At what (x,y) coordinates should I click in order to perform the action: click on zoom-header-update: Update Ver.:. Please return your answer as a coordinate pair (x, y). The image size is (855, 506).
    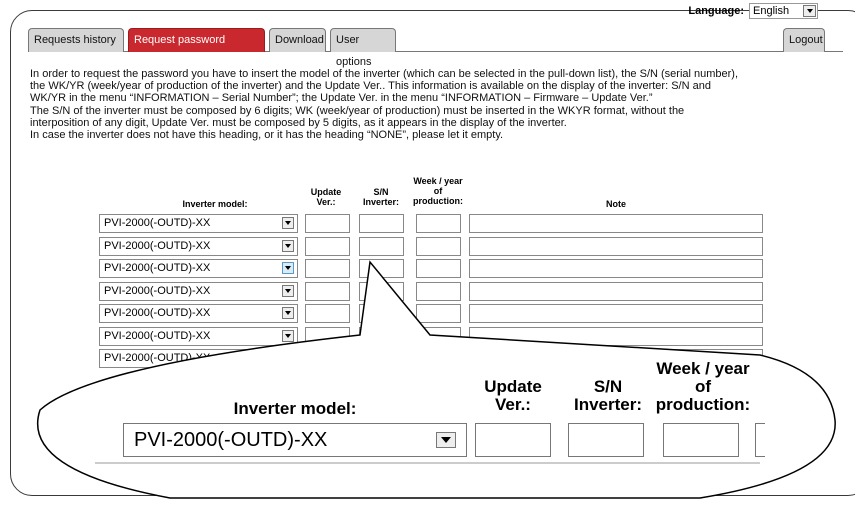
    Looking at the image, I should click on (513, 395).